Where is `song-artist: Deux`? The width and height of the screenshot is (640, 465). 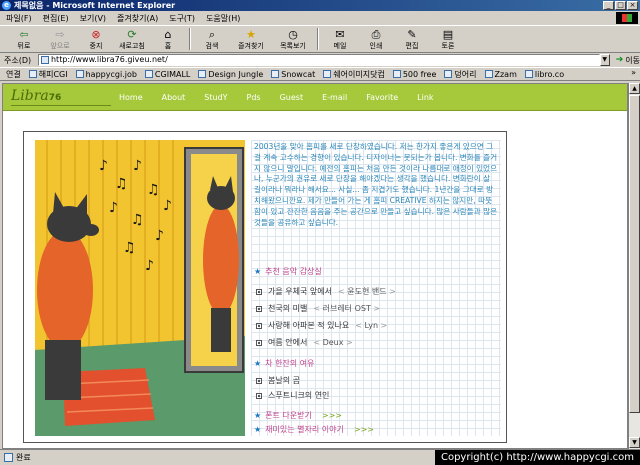 song-artist: Deux is located at coordinates (333, 342).